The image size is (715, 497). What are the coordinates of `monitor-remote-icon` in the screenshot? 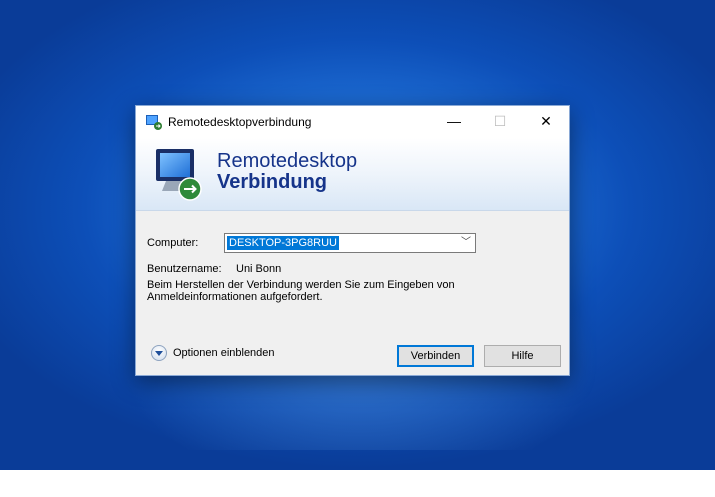 It's located at (179, 175).